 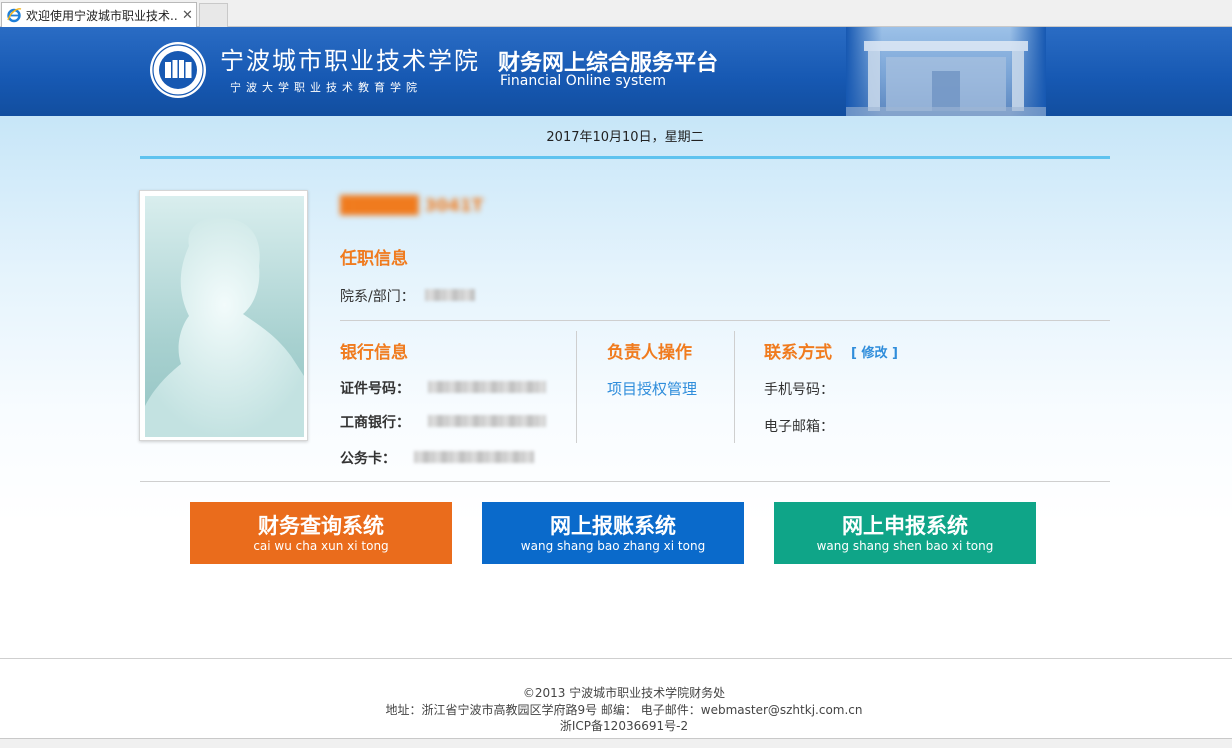 I want to click on user-name: ██████ 3041T, so click(x=412, y=206).